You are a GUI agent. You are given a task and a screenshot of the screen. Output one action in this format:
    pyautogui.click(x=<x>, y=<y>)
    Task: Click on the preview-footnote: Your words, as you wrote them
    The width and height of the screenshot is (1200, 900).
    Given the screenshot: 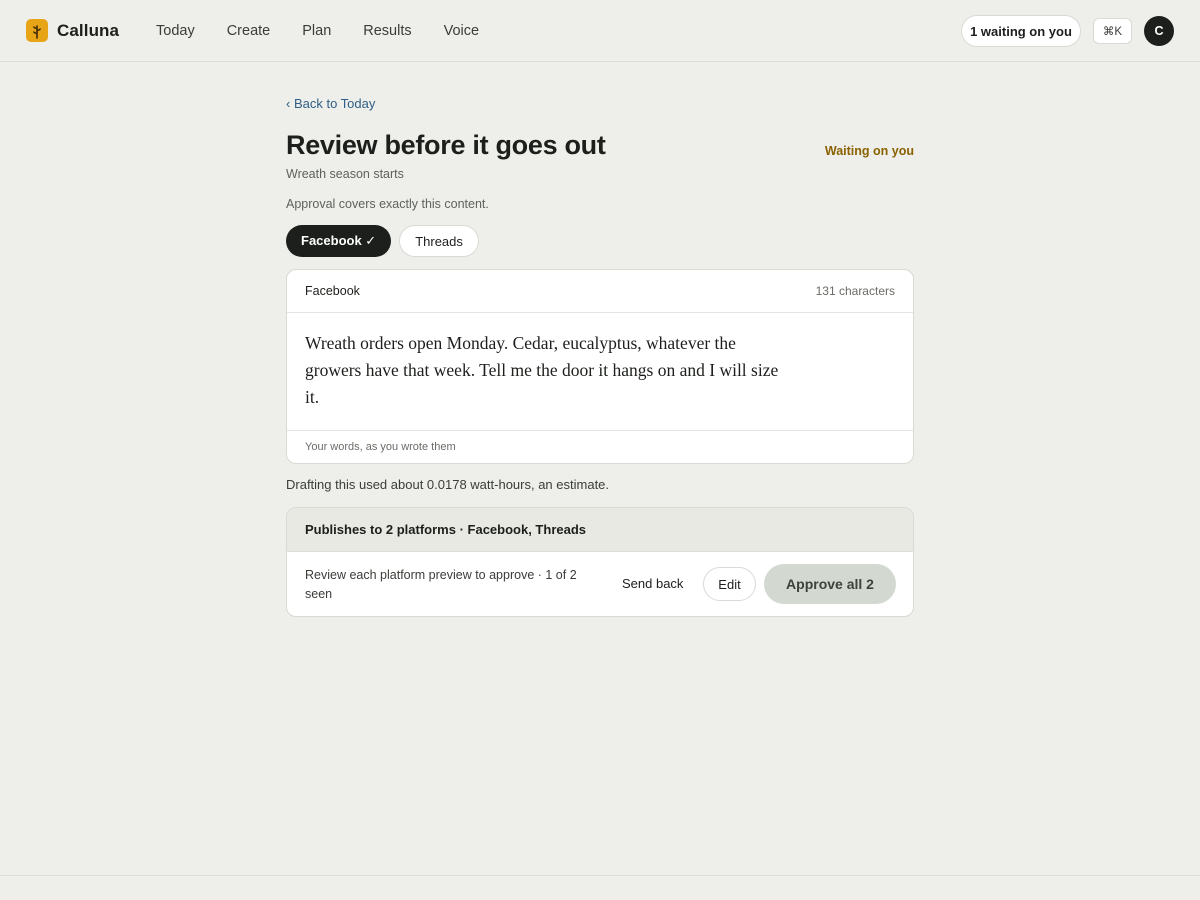 What is the action you would take?
    pyautogui.click(x=380, y=447)
    